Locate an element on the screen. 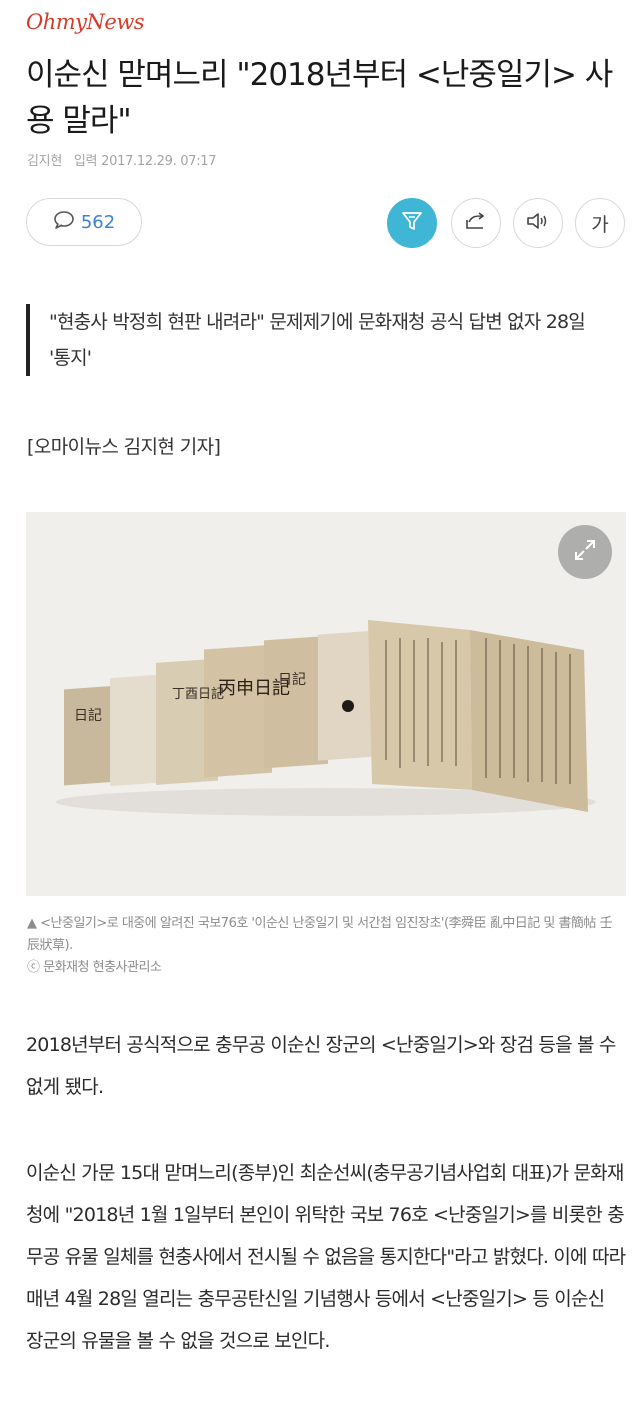  filter-button is located at coordinates (412, 223).